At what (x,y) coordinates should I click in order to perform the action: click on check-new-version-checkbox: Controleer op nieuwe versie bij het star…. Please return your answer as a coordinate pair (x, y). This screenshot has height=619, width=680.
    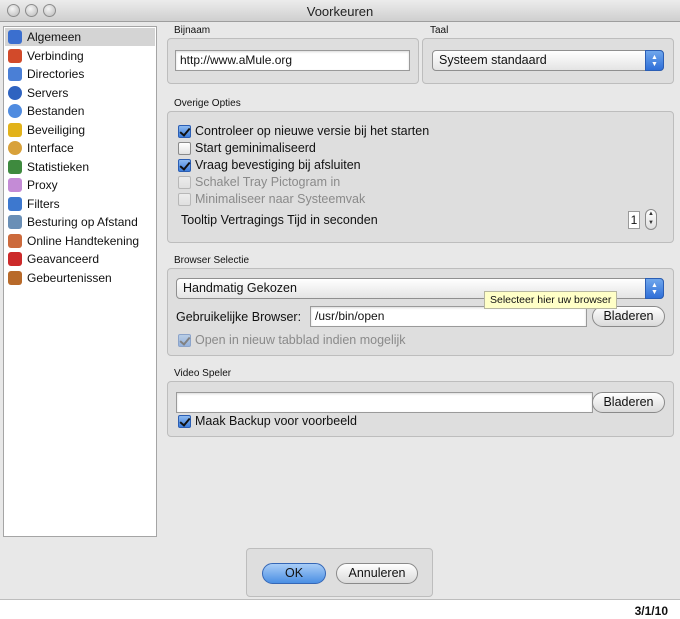
    Looking at the image, I should click on (303, 131).